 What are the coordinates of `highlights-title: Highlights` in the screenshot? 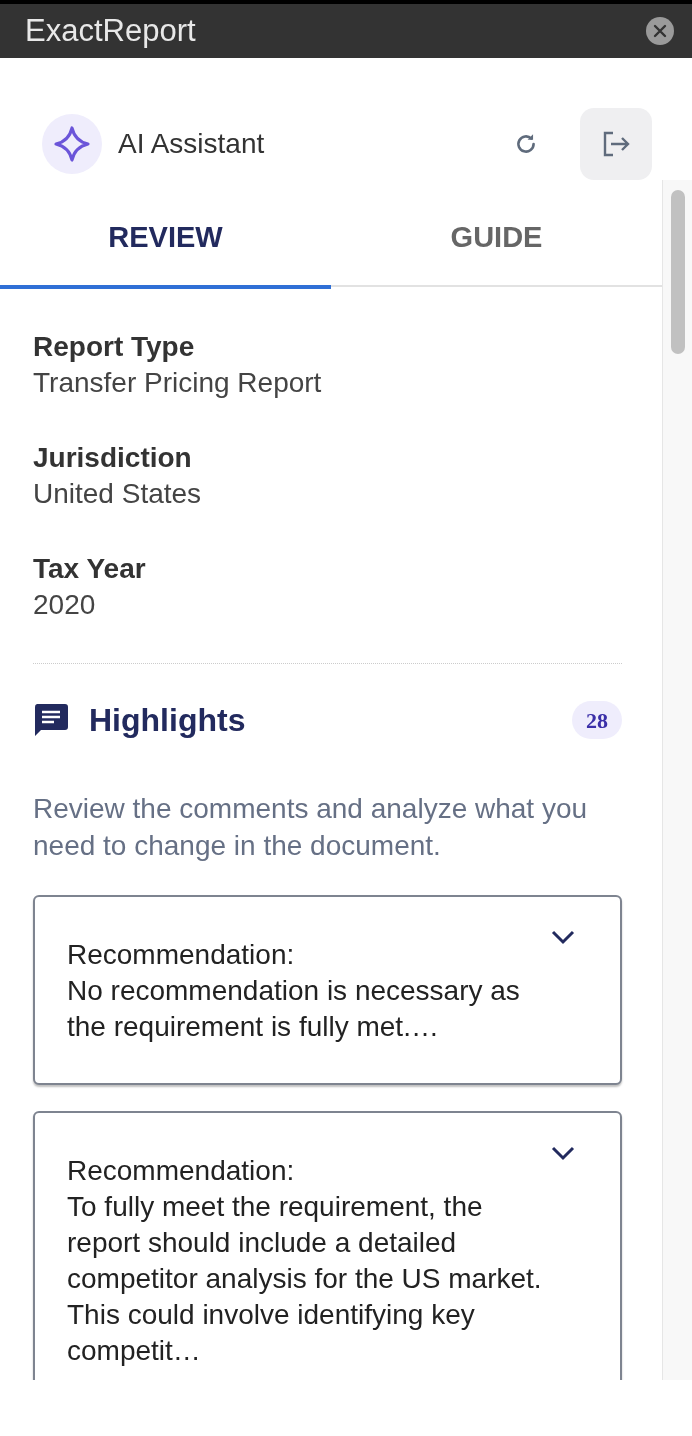 It's located at (167, 720).